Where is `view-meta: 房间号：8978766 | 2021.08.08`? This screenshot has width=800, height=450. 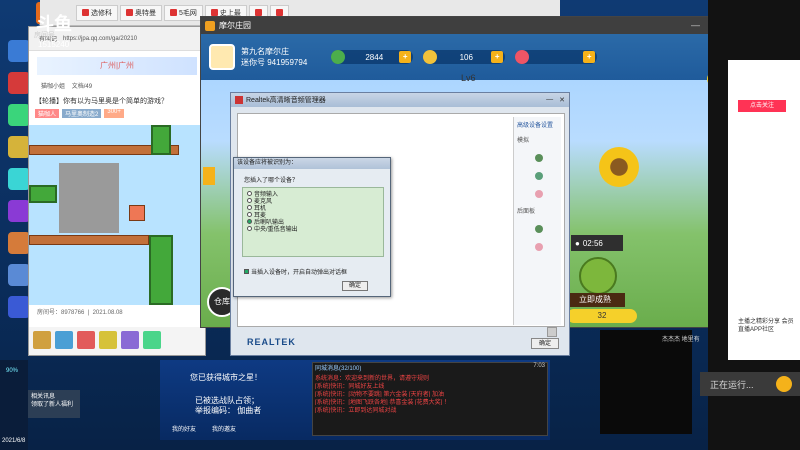 view-meta: 房间号：8978766 | 2021.08.08 is located at coordinates (117, 311).